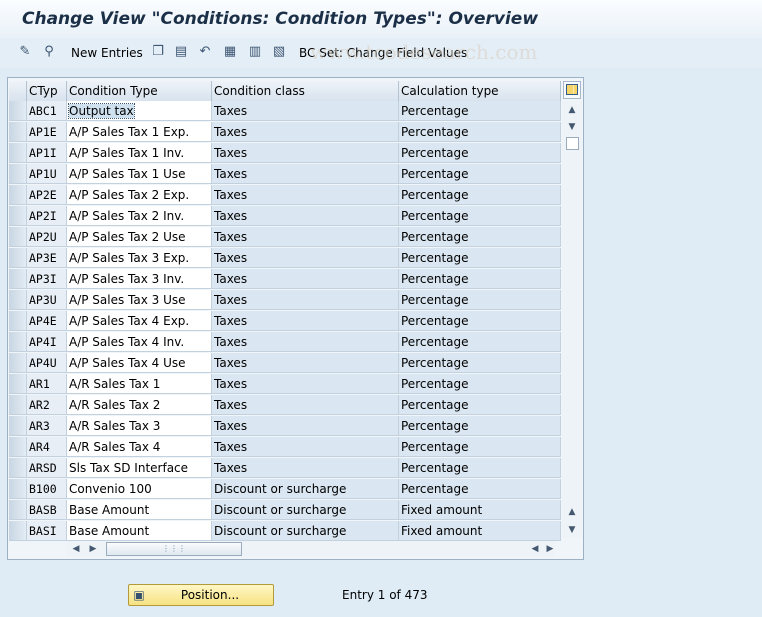 This screenshot has height=617, width=762. I want to click on cell-condition-type: A/P Sales Tax 3 Inv., so click(139, 279).